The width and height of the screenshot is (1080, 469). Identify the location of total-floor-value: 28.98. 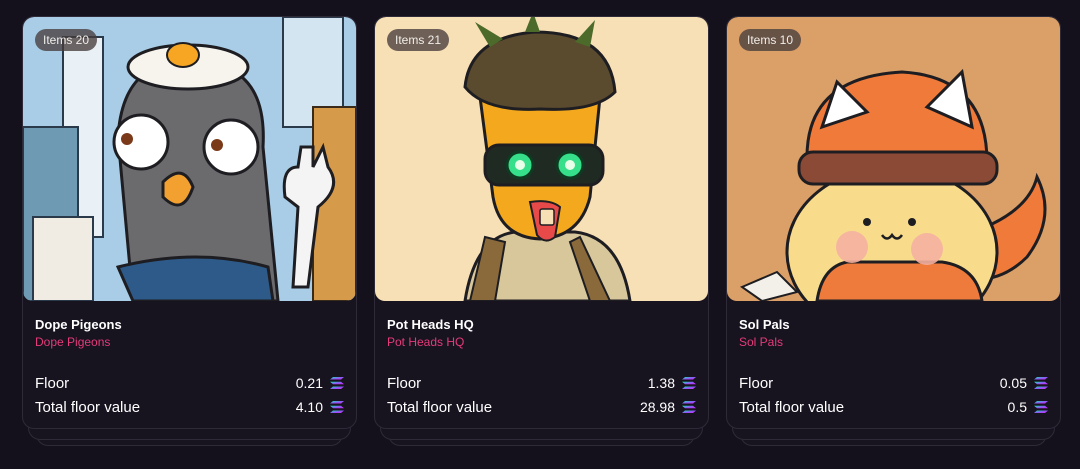
(657, 407).